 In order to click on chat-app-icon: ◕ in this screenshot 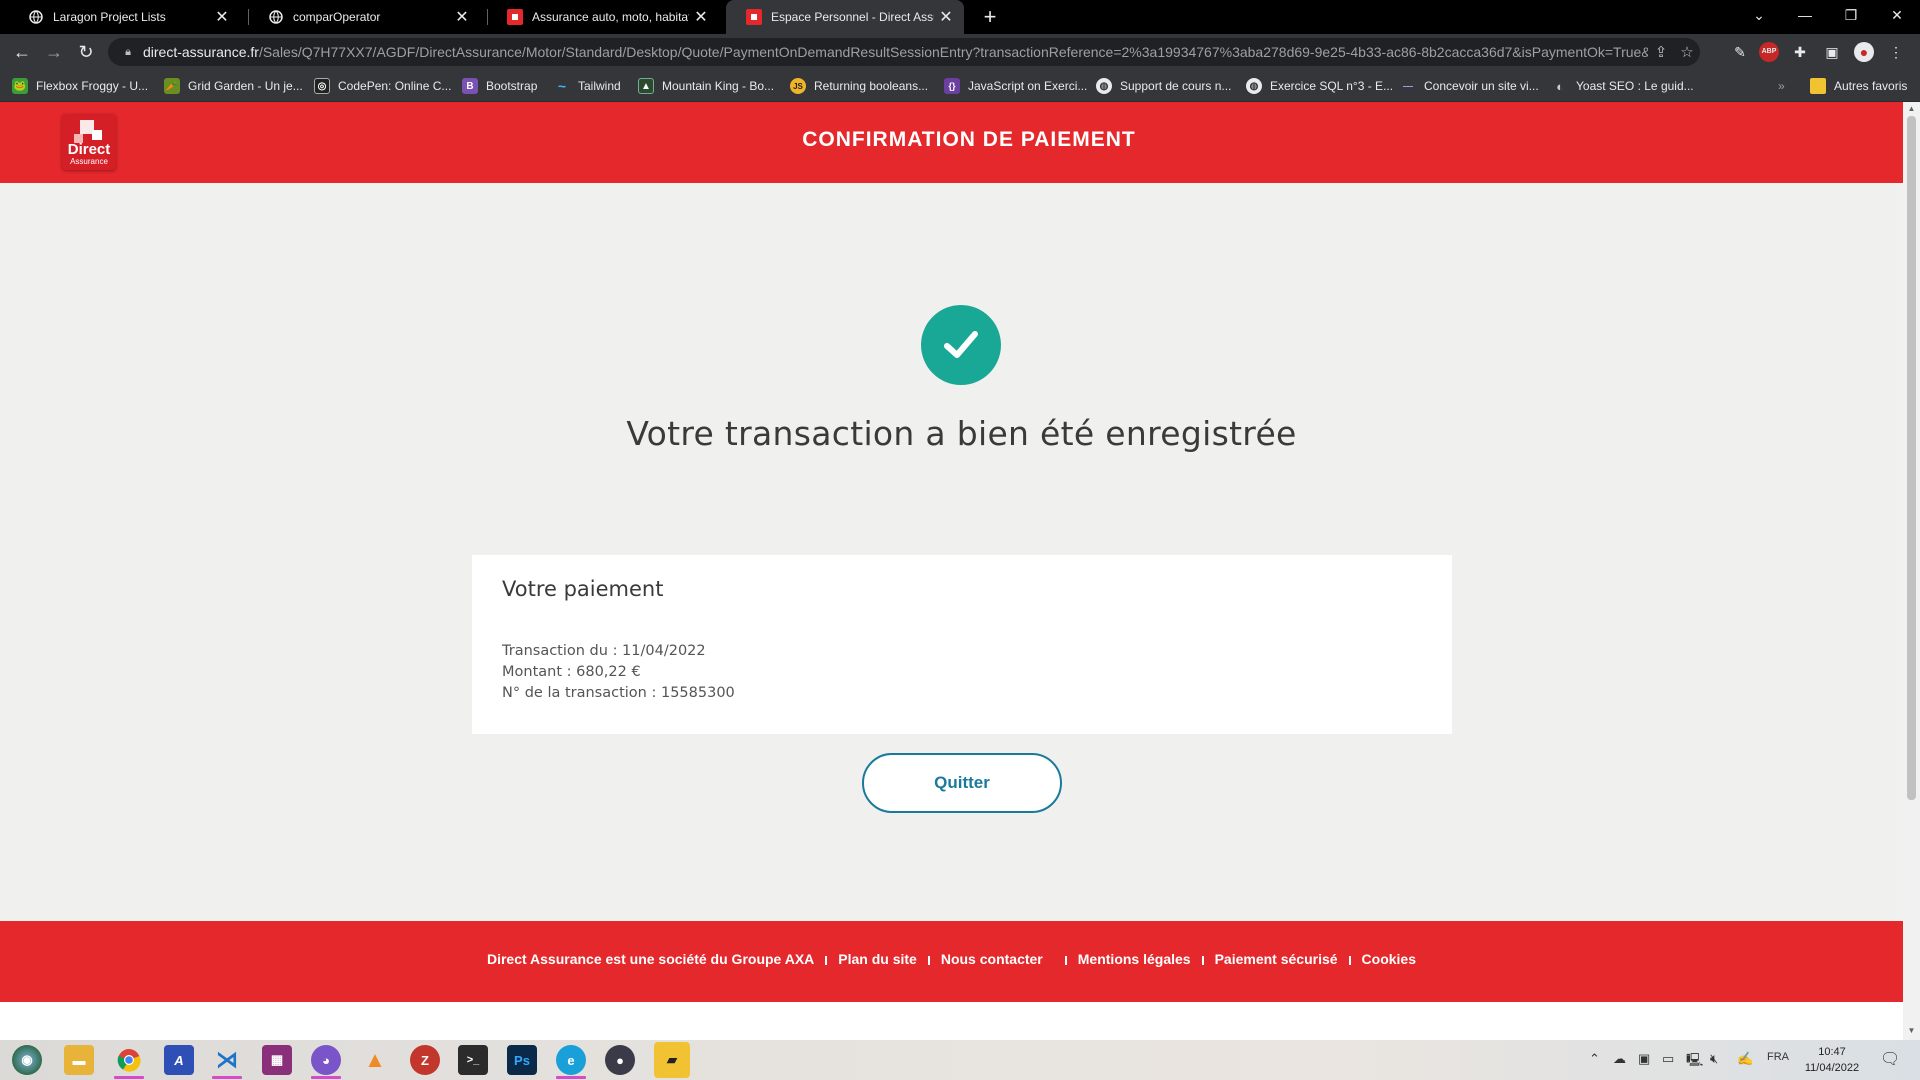, I will do `click(326, 1060)`.